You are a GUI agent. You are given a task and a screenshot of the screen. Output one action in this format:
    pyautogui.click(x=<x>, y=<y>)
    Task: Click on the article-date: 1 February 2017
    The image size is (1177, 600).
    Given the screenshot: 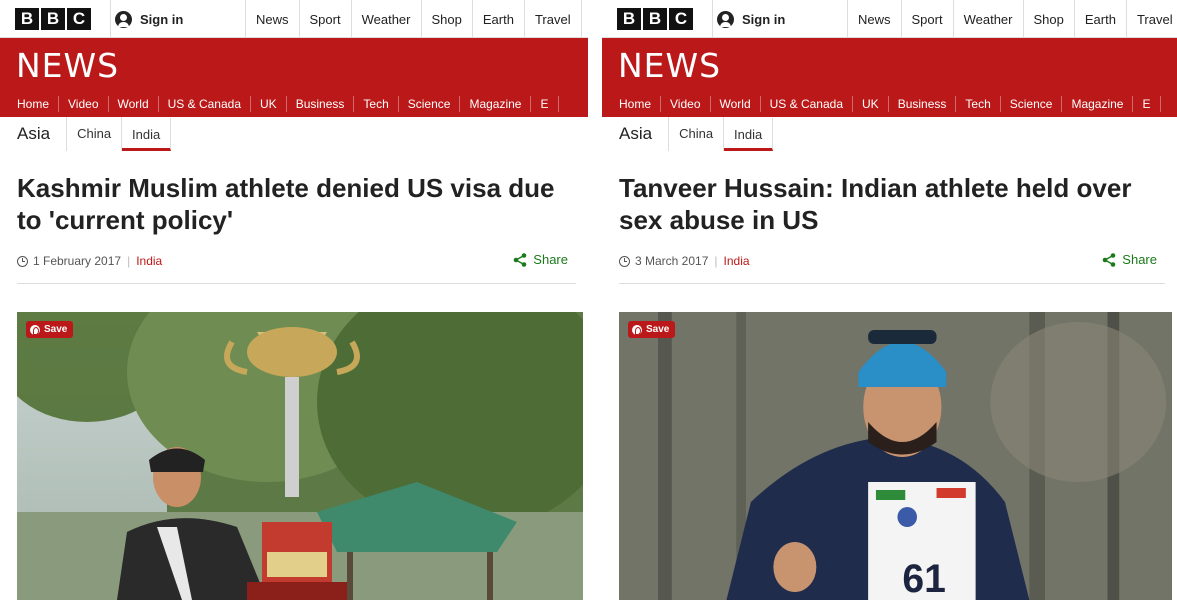 What is the action you would take?
    pyautogui.click(x=77, y=261)
    